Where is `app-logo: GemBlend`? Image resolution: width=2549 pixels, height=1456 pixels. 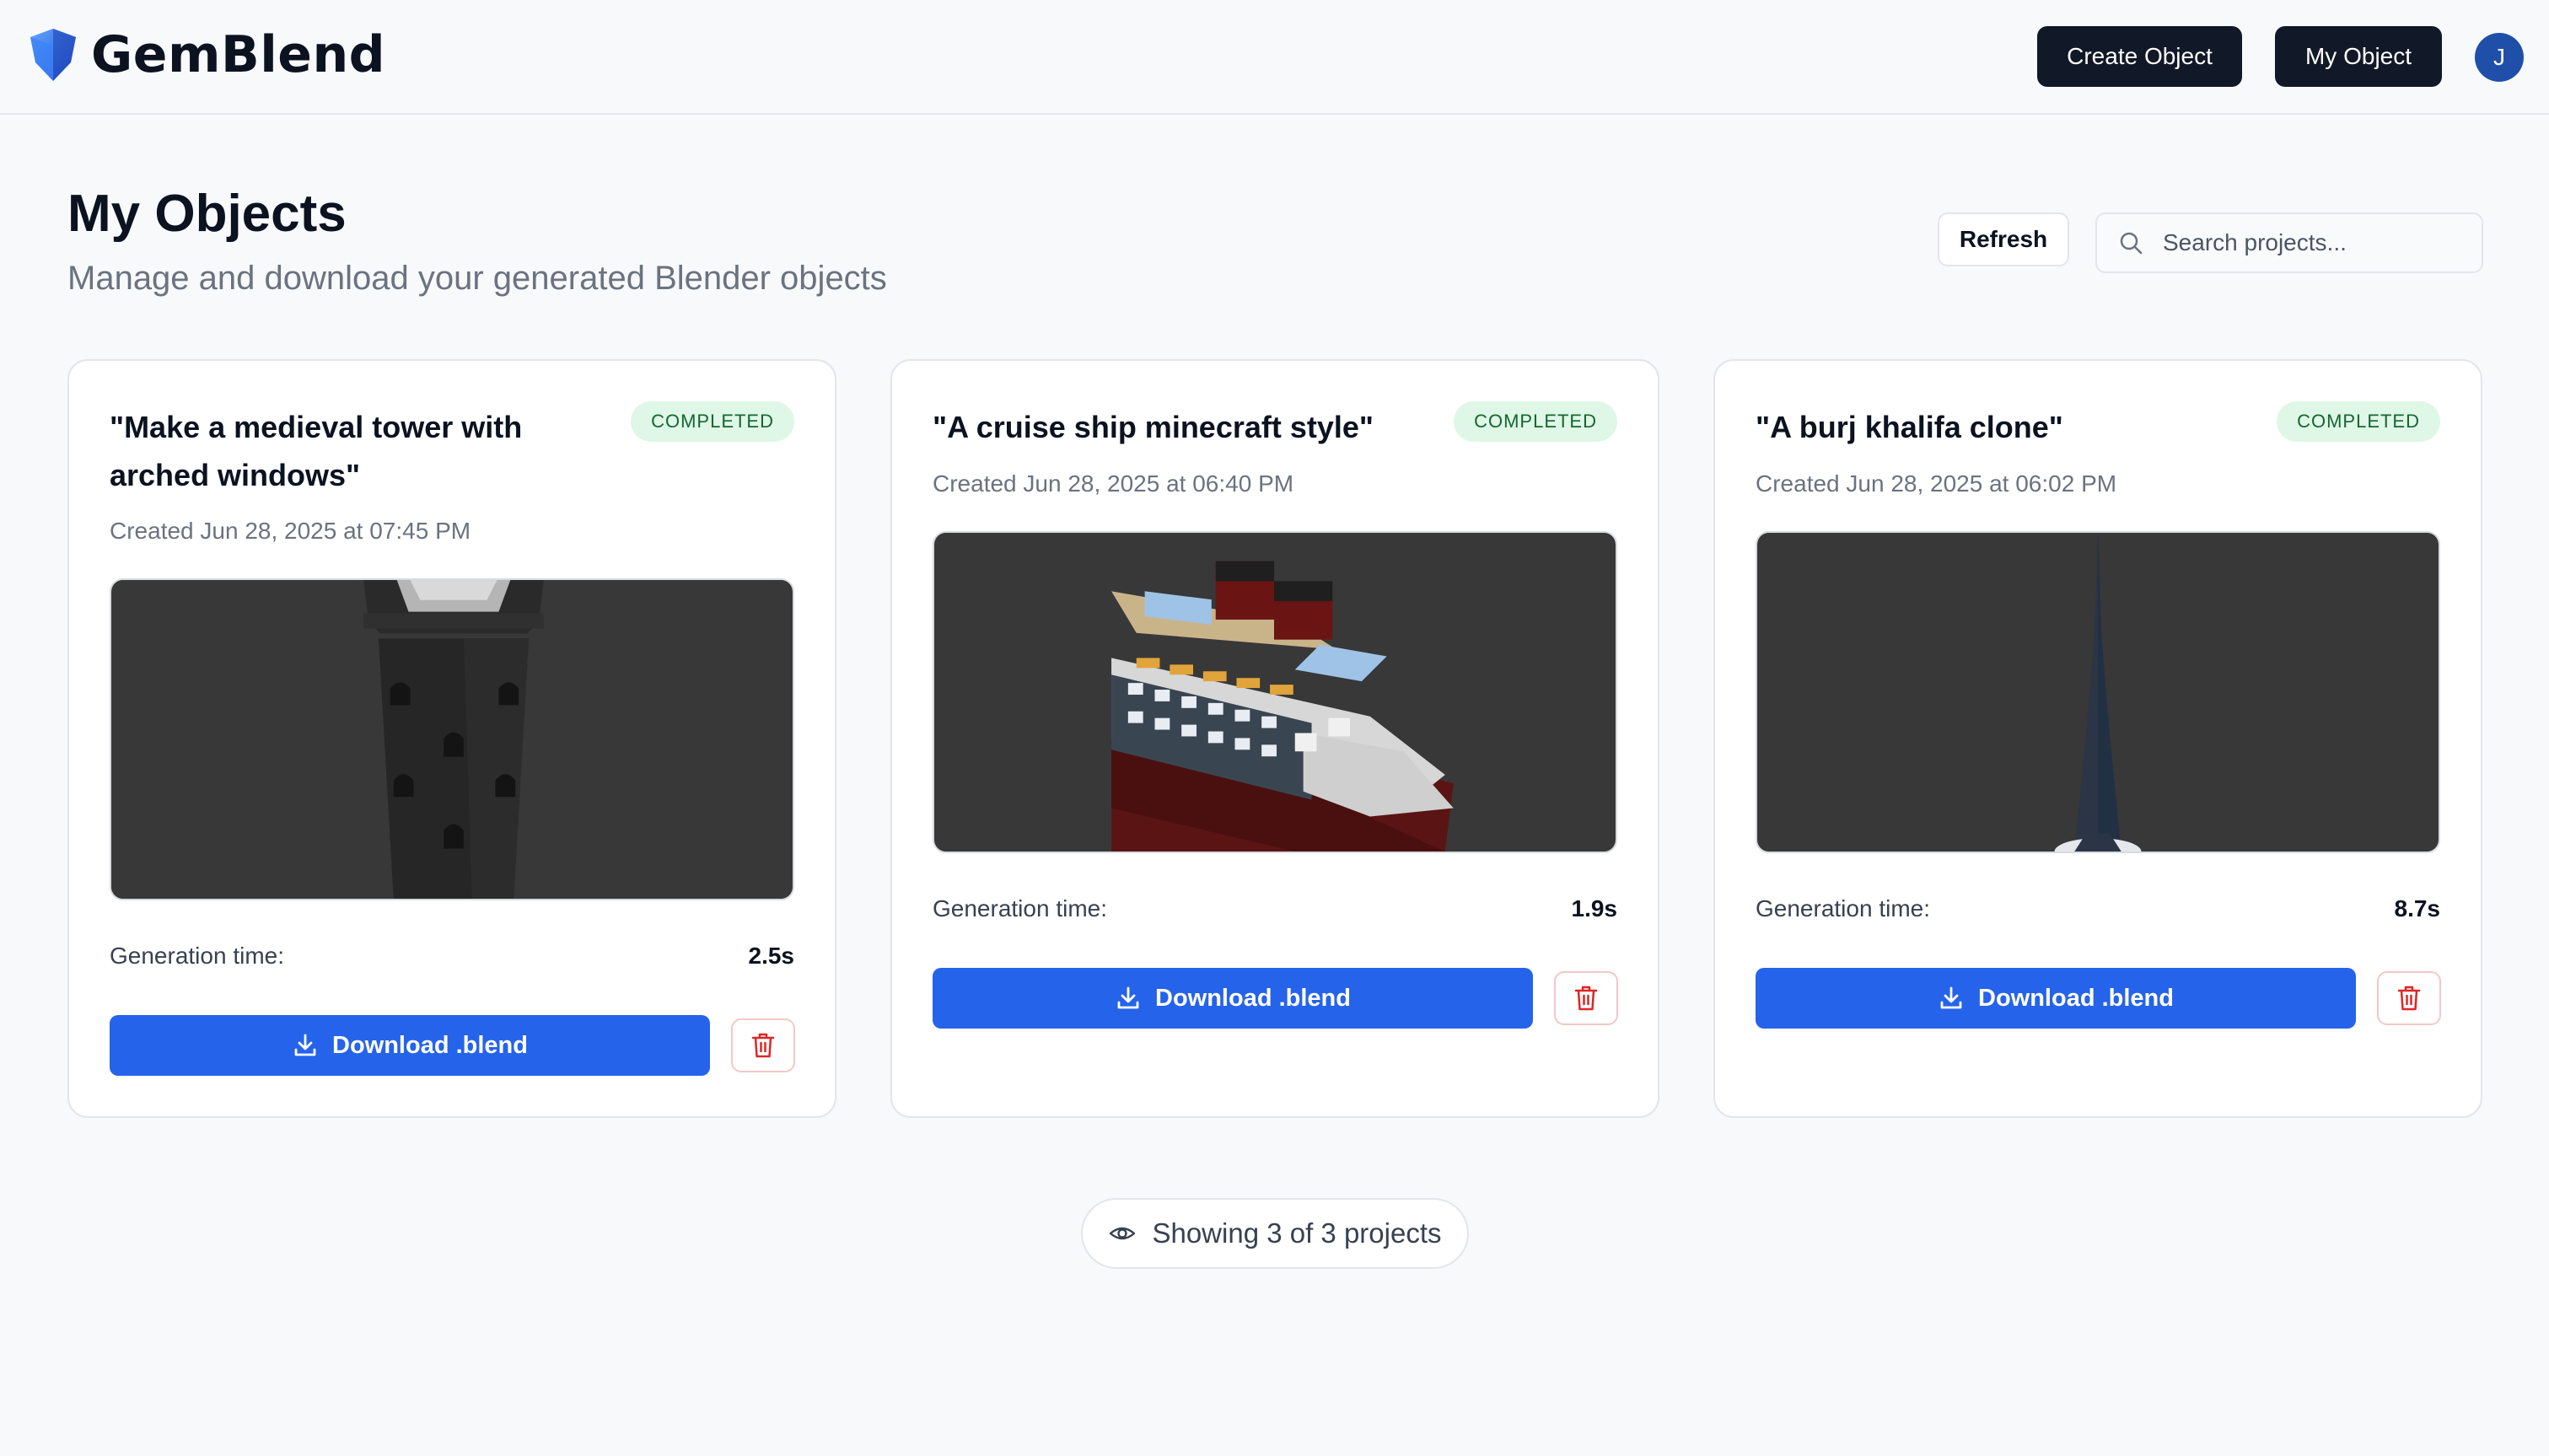
app-logo: GemBlend is located at coordinates (205, 54).